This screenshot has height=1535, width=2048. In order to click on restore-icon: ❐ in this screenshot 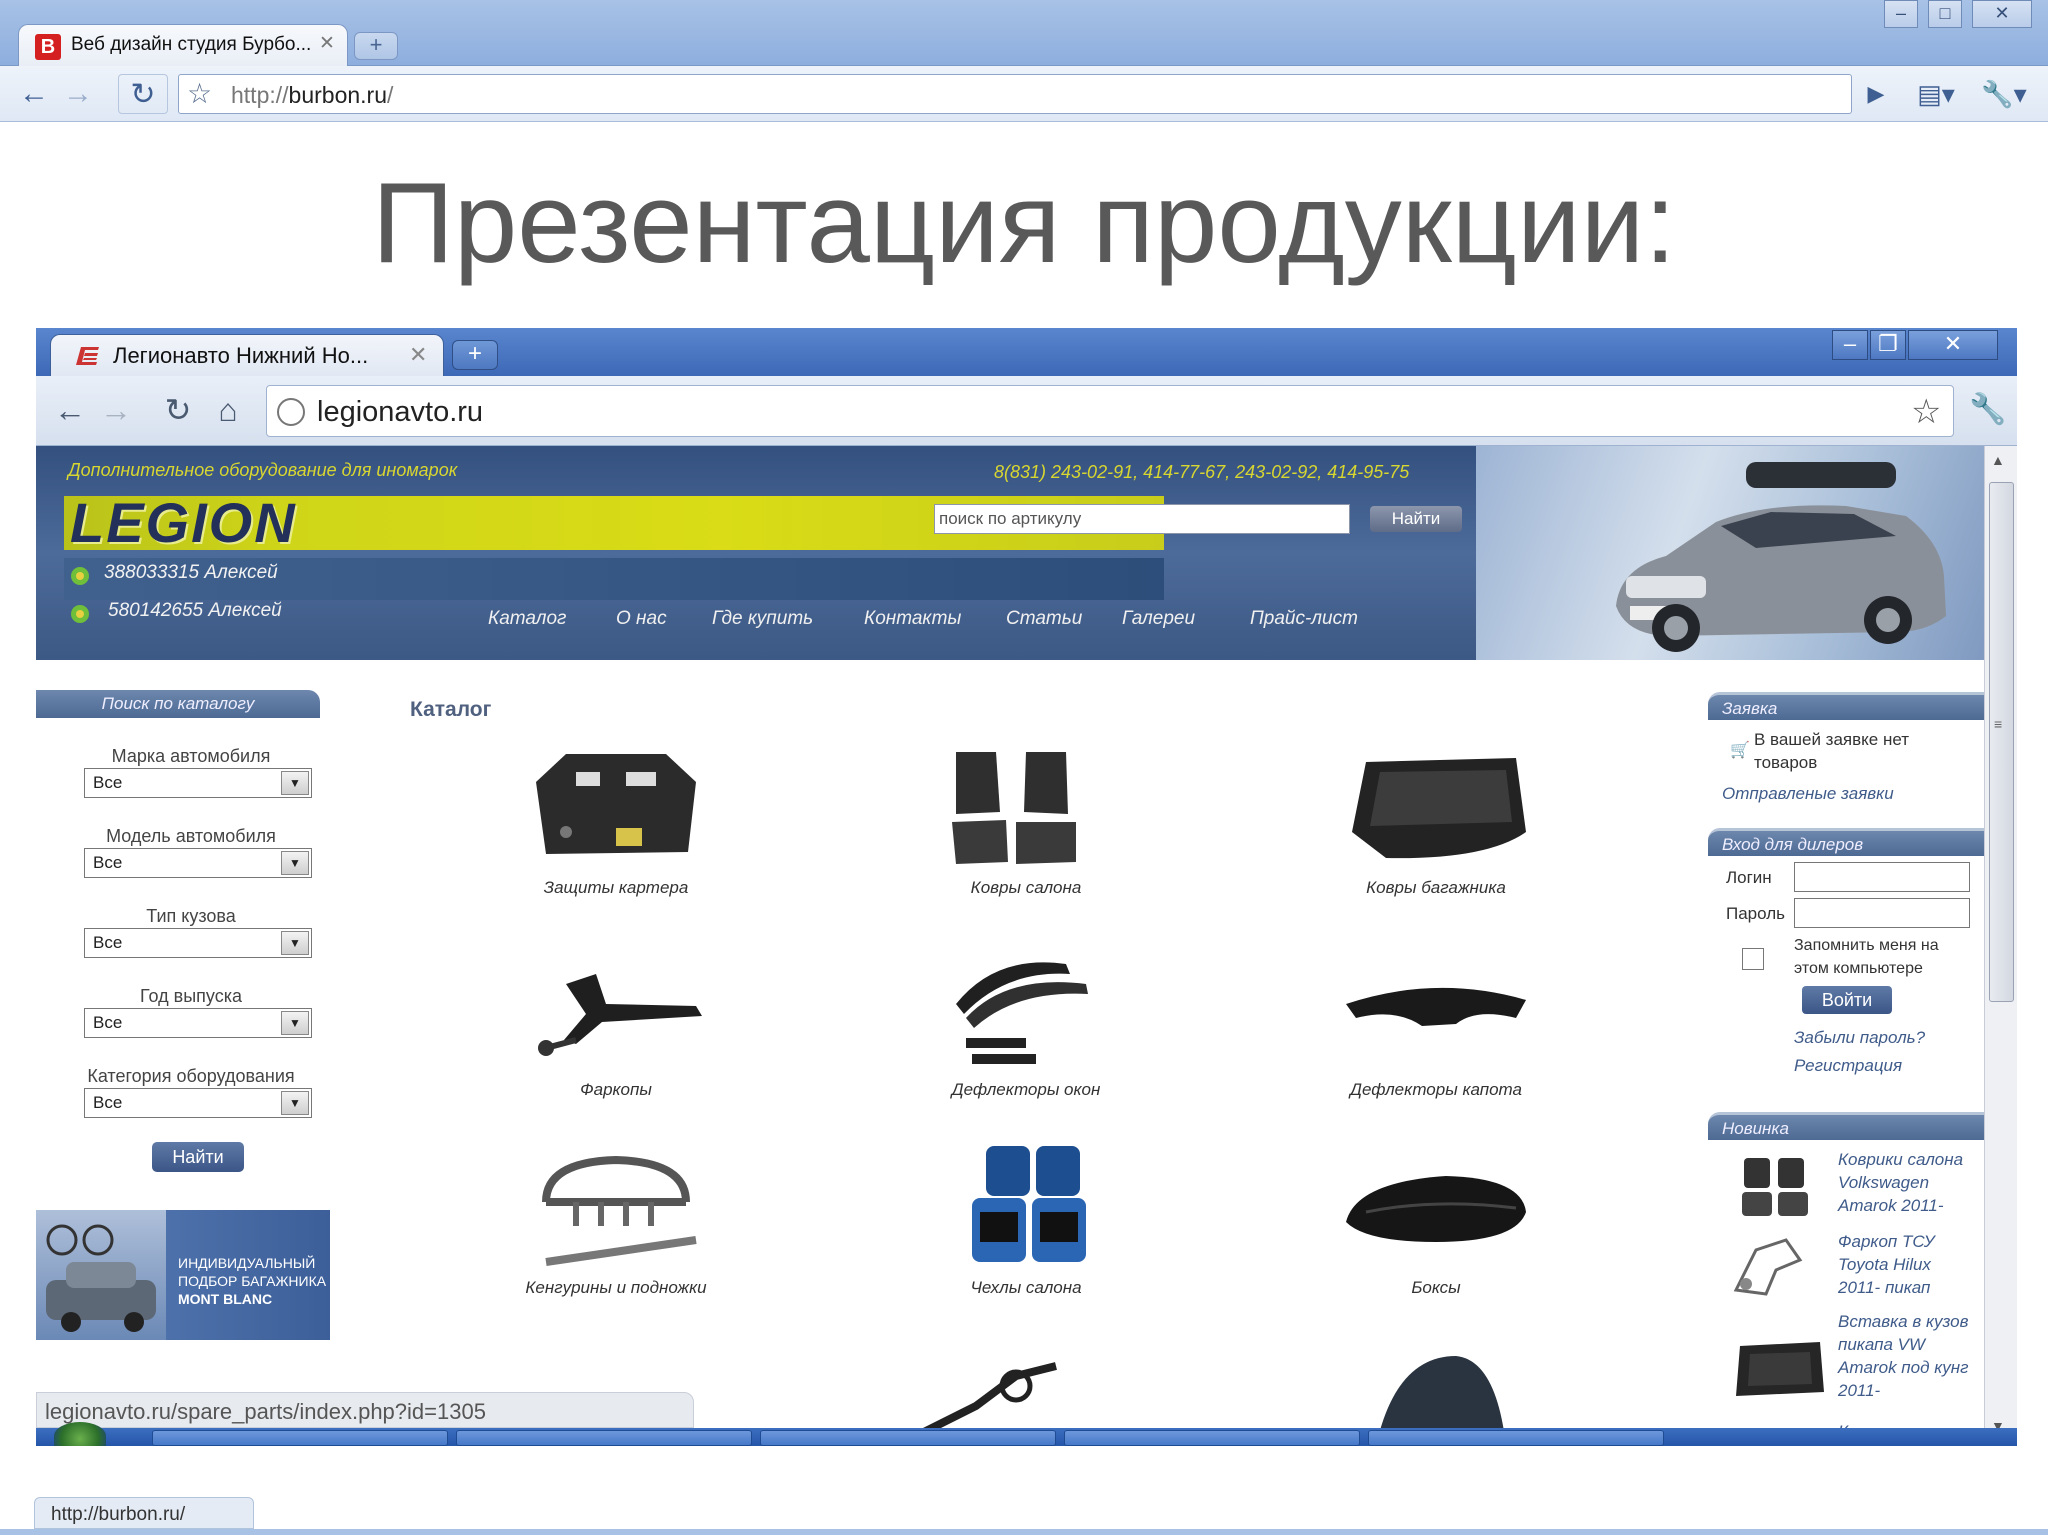, I will do `click(1888, 345)`.